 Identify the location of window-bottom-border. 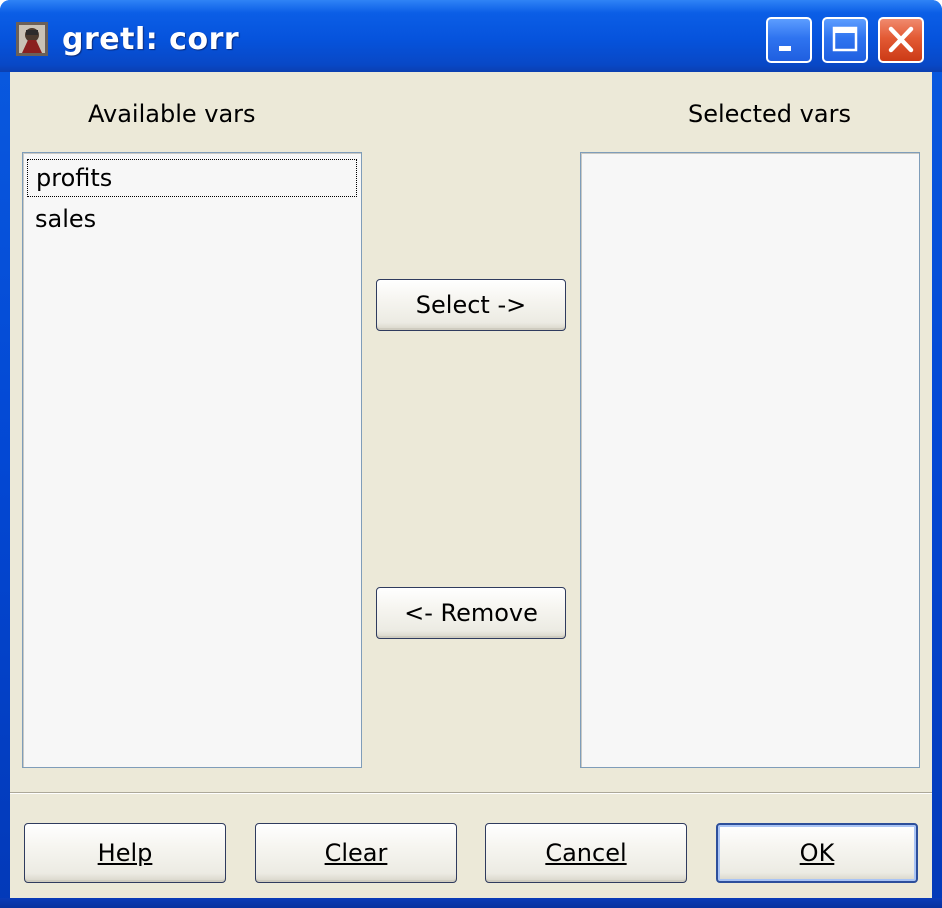
(471, 903).